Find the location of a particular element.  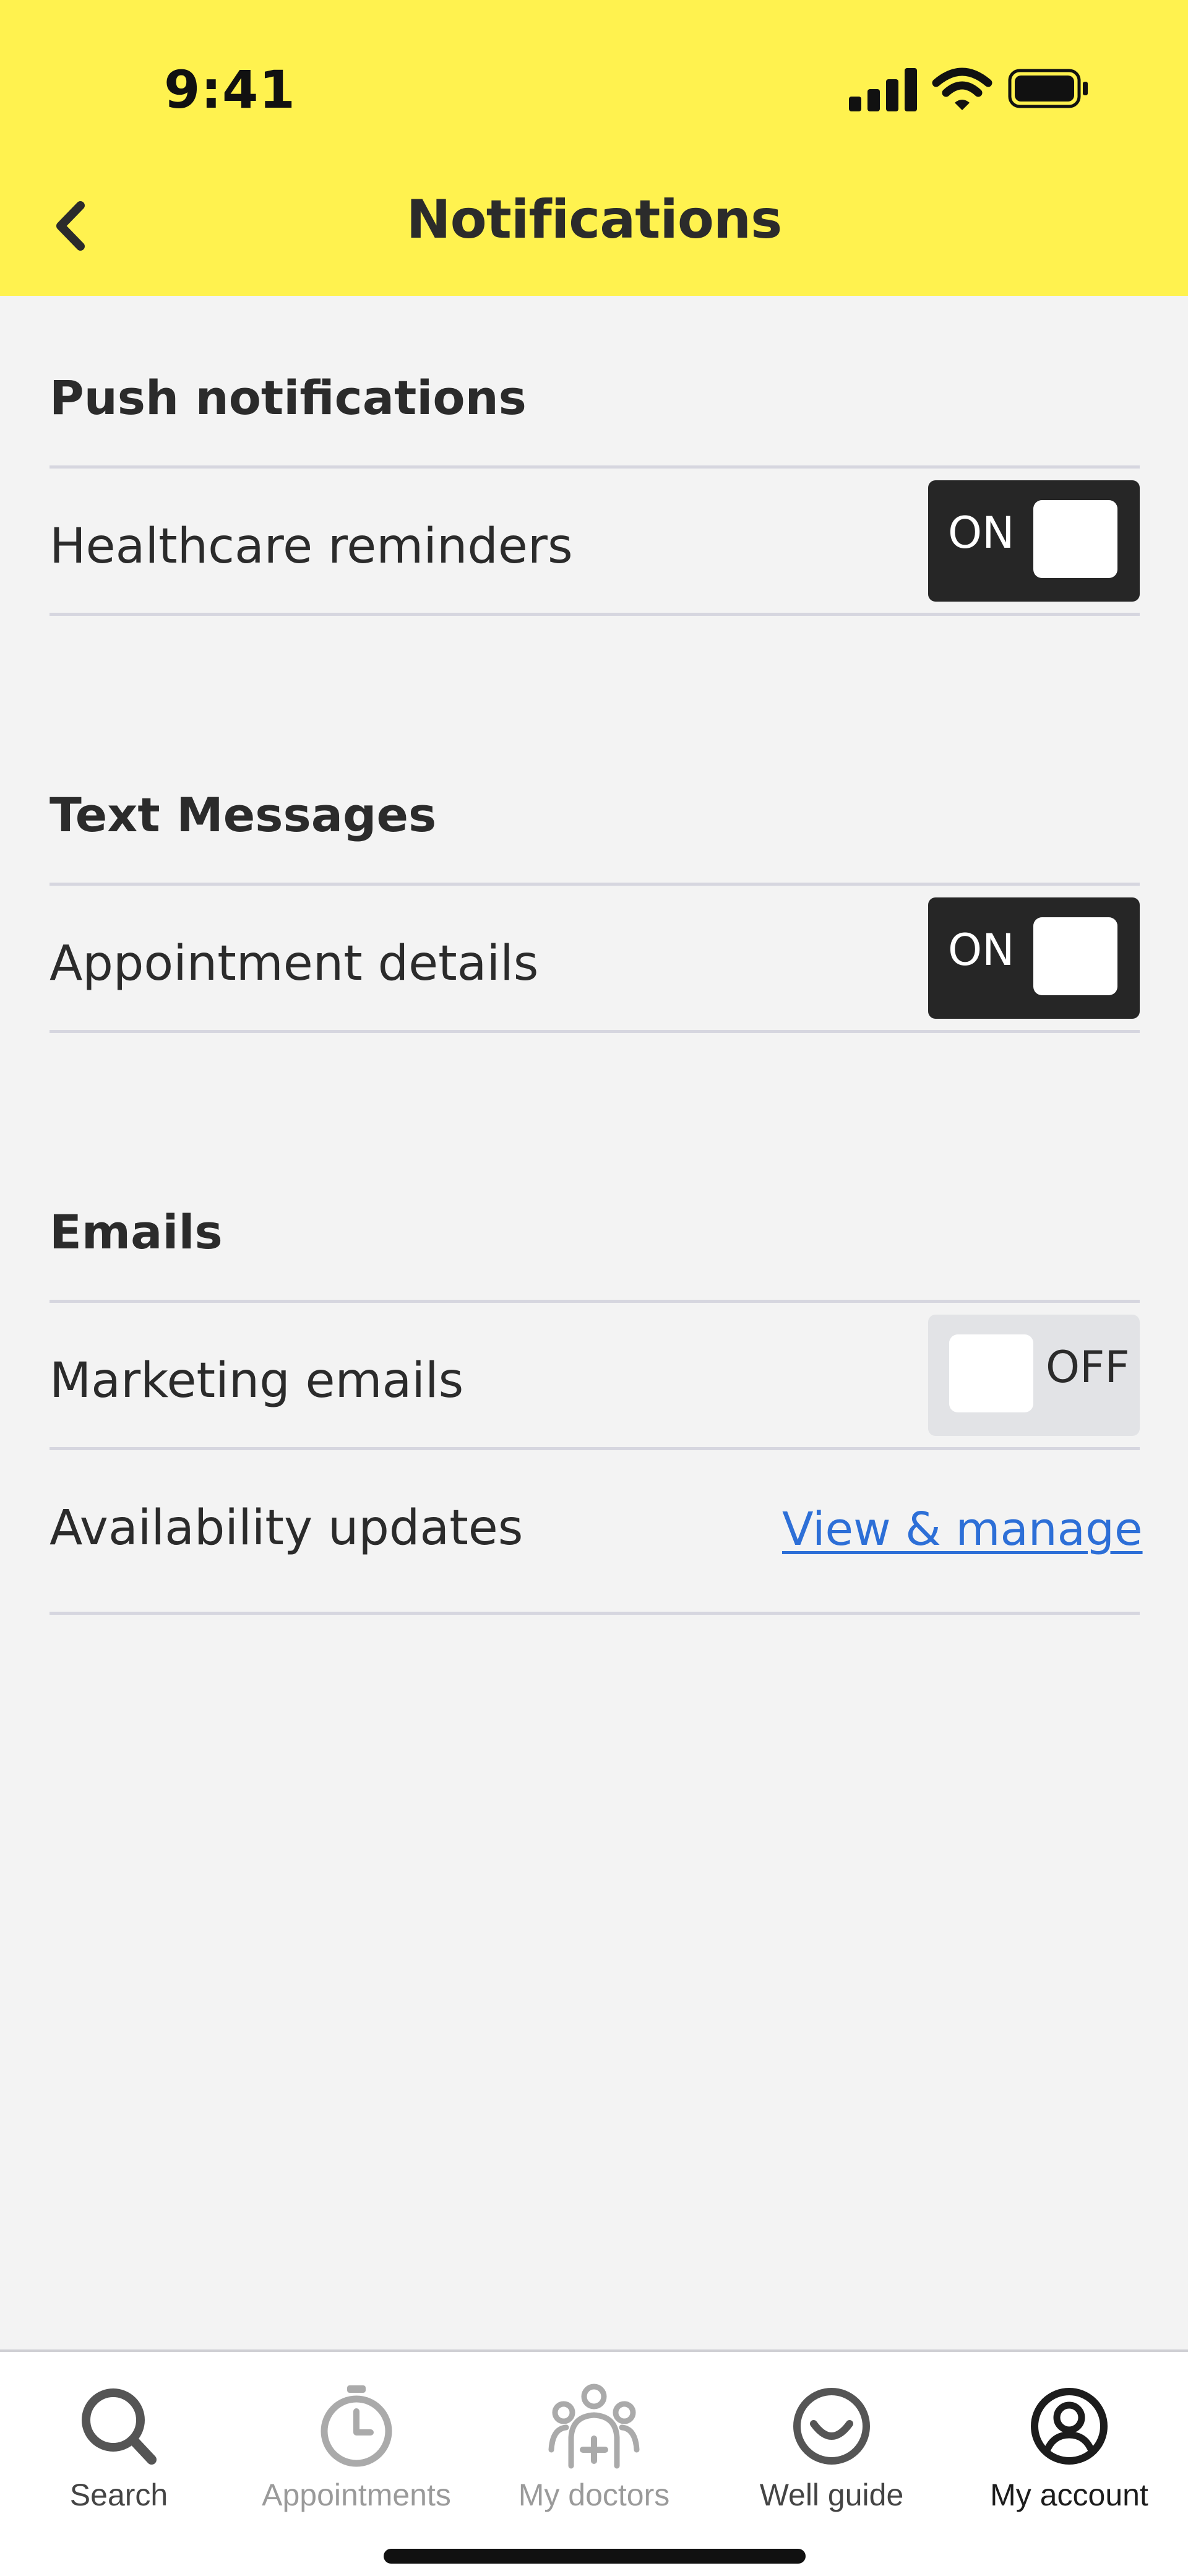

status-time: 9:41 is located at coordinates (230, 89).